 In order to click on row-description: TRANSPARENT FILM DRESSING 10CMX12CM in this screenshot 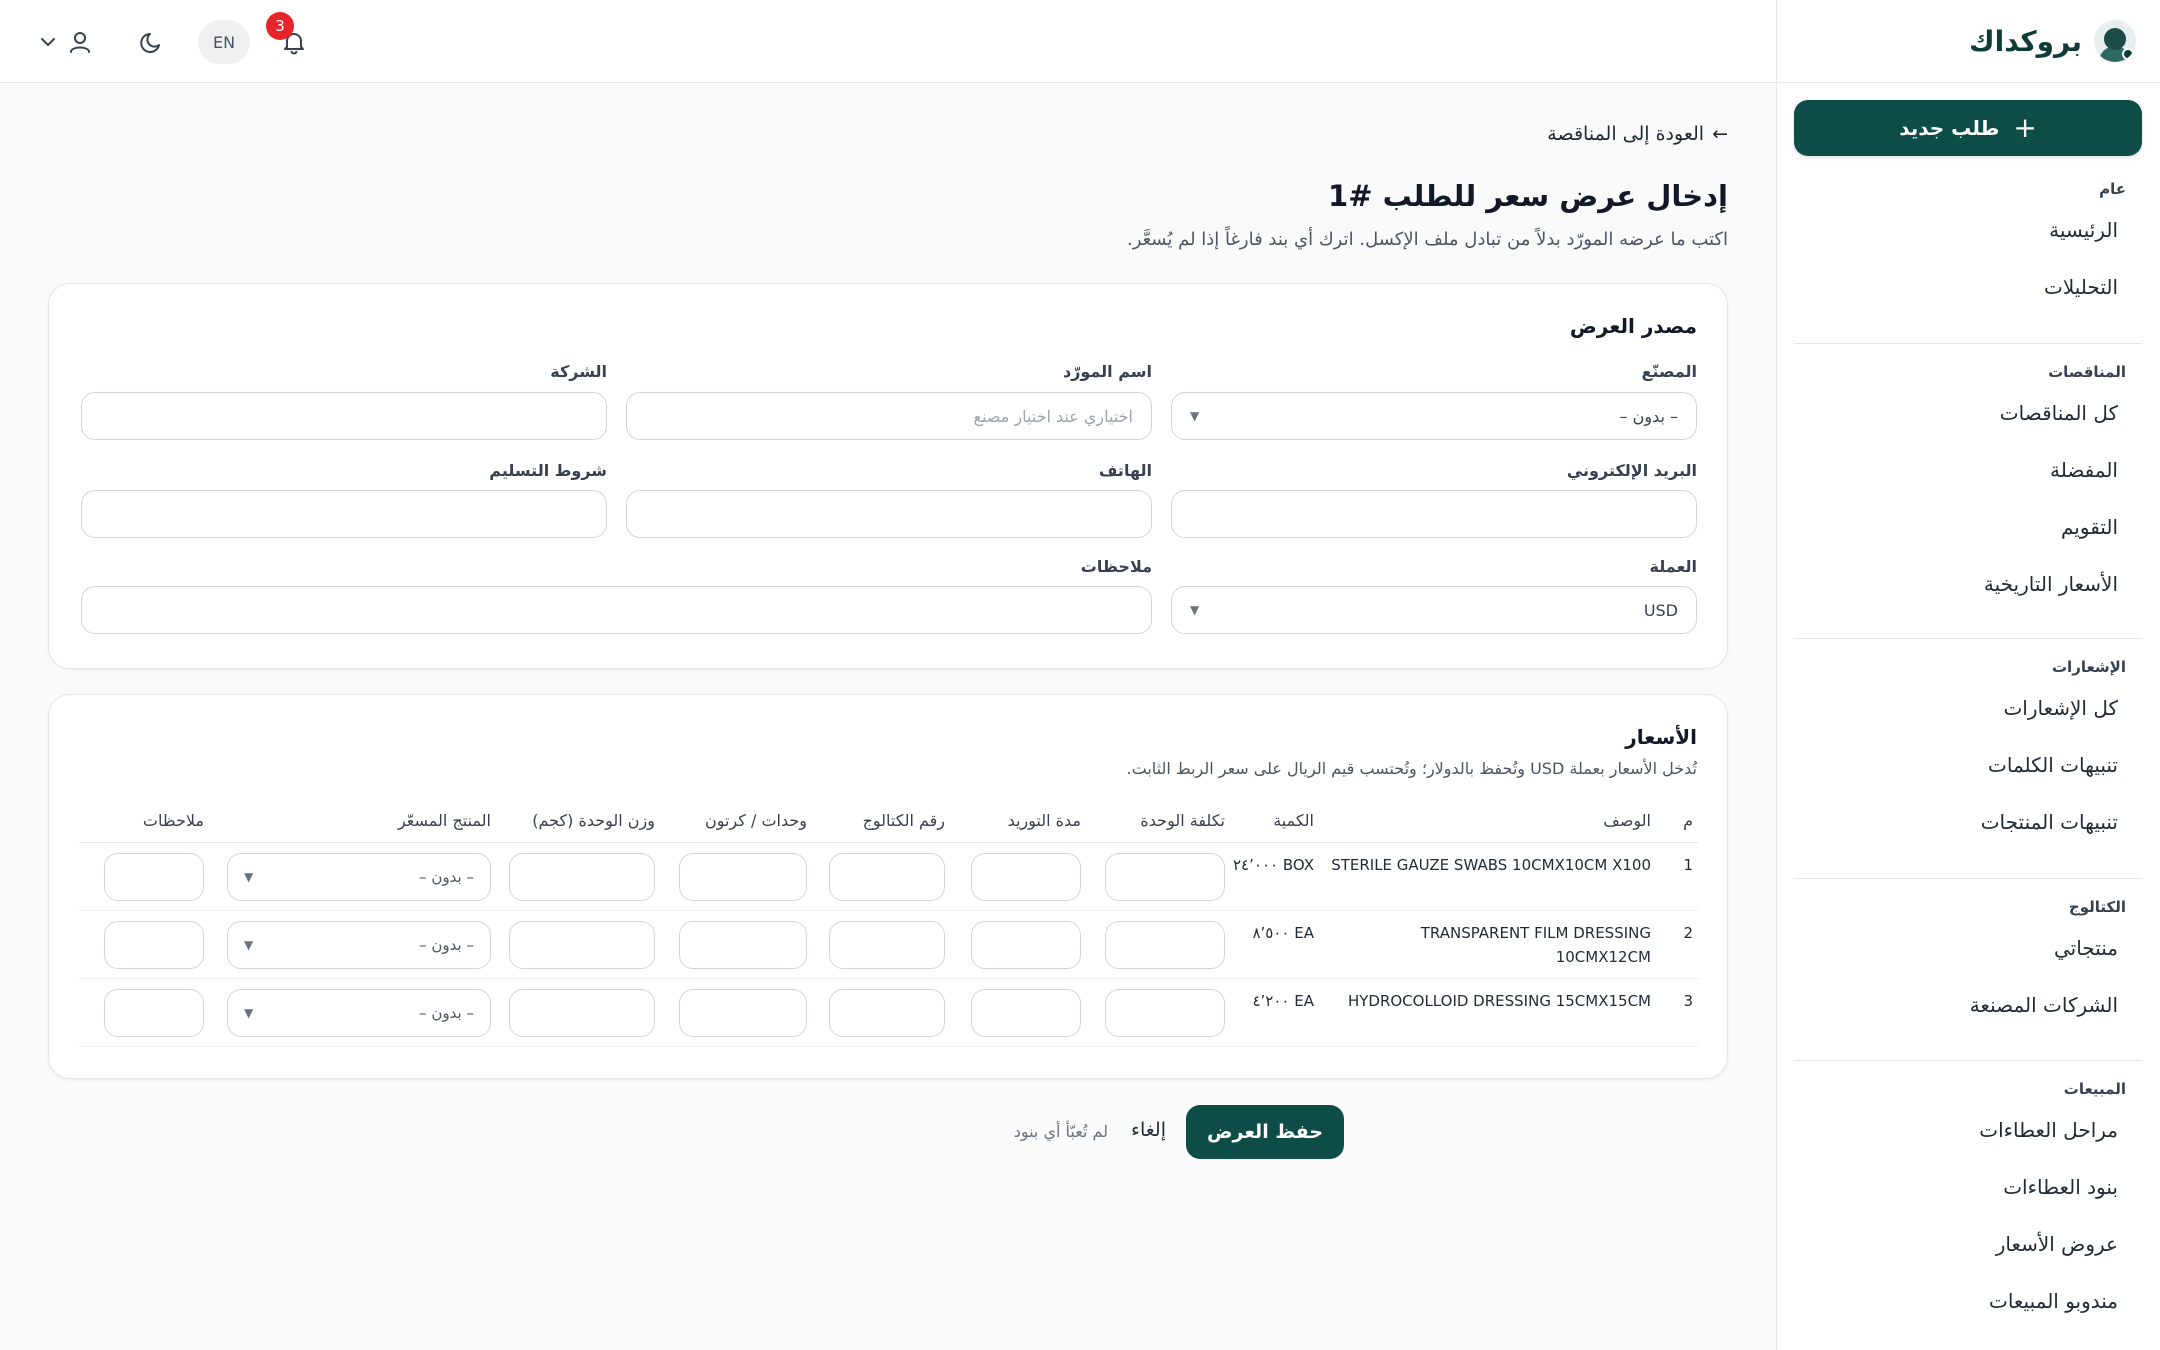, I will do `click(1535, 945)`.